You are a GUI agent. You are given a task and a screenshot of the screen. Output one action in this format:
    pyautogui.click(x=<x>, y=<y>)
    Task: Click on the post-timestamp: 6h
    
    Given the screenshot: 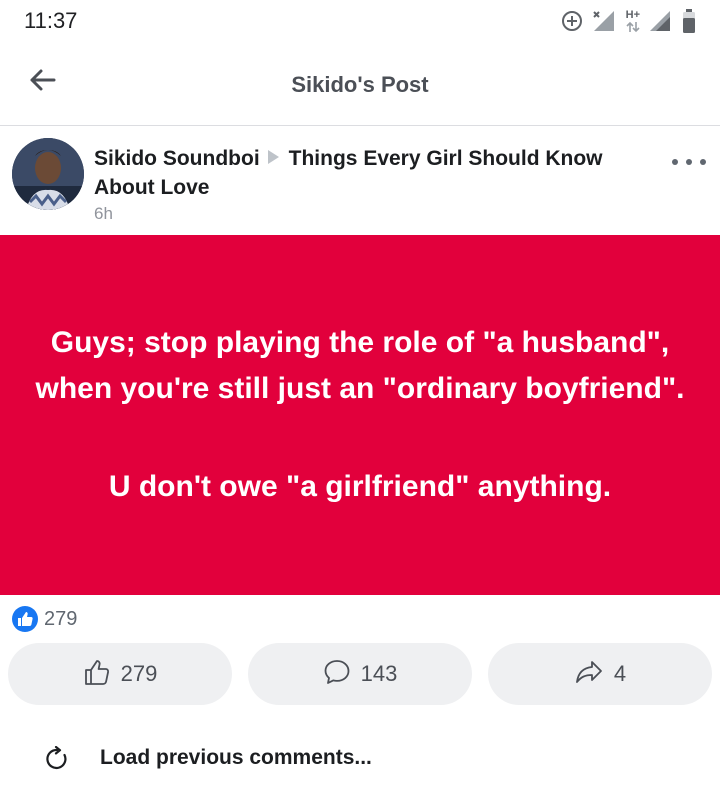 What is the action you would take?
    pyautogui.click(x=374, y=214)
    